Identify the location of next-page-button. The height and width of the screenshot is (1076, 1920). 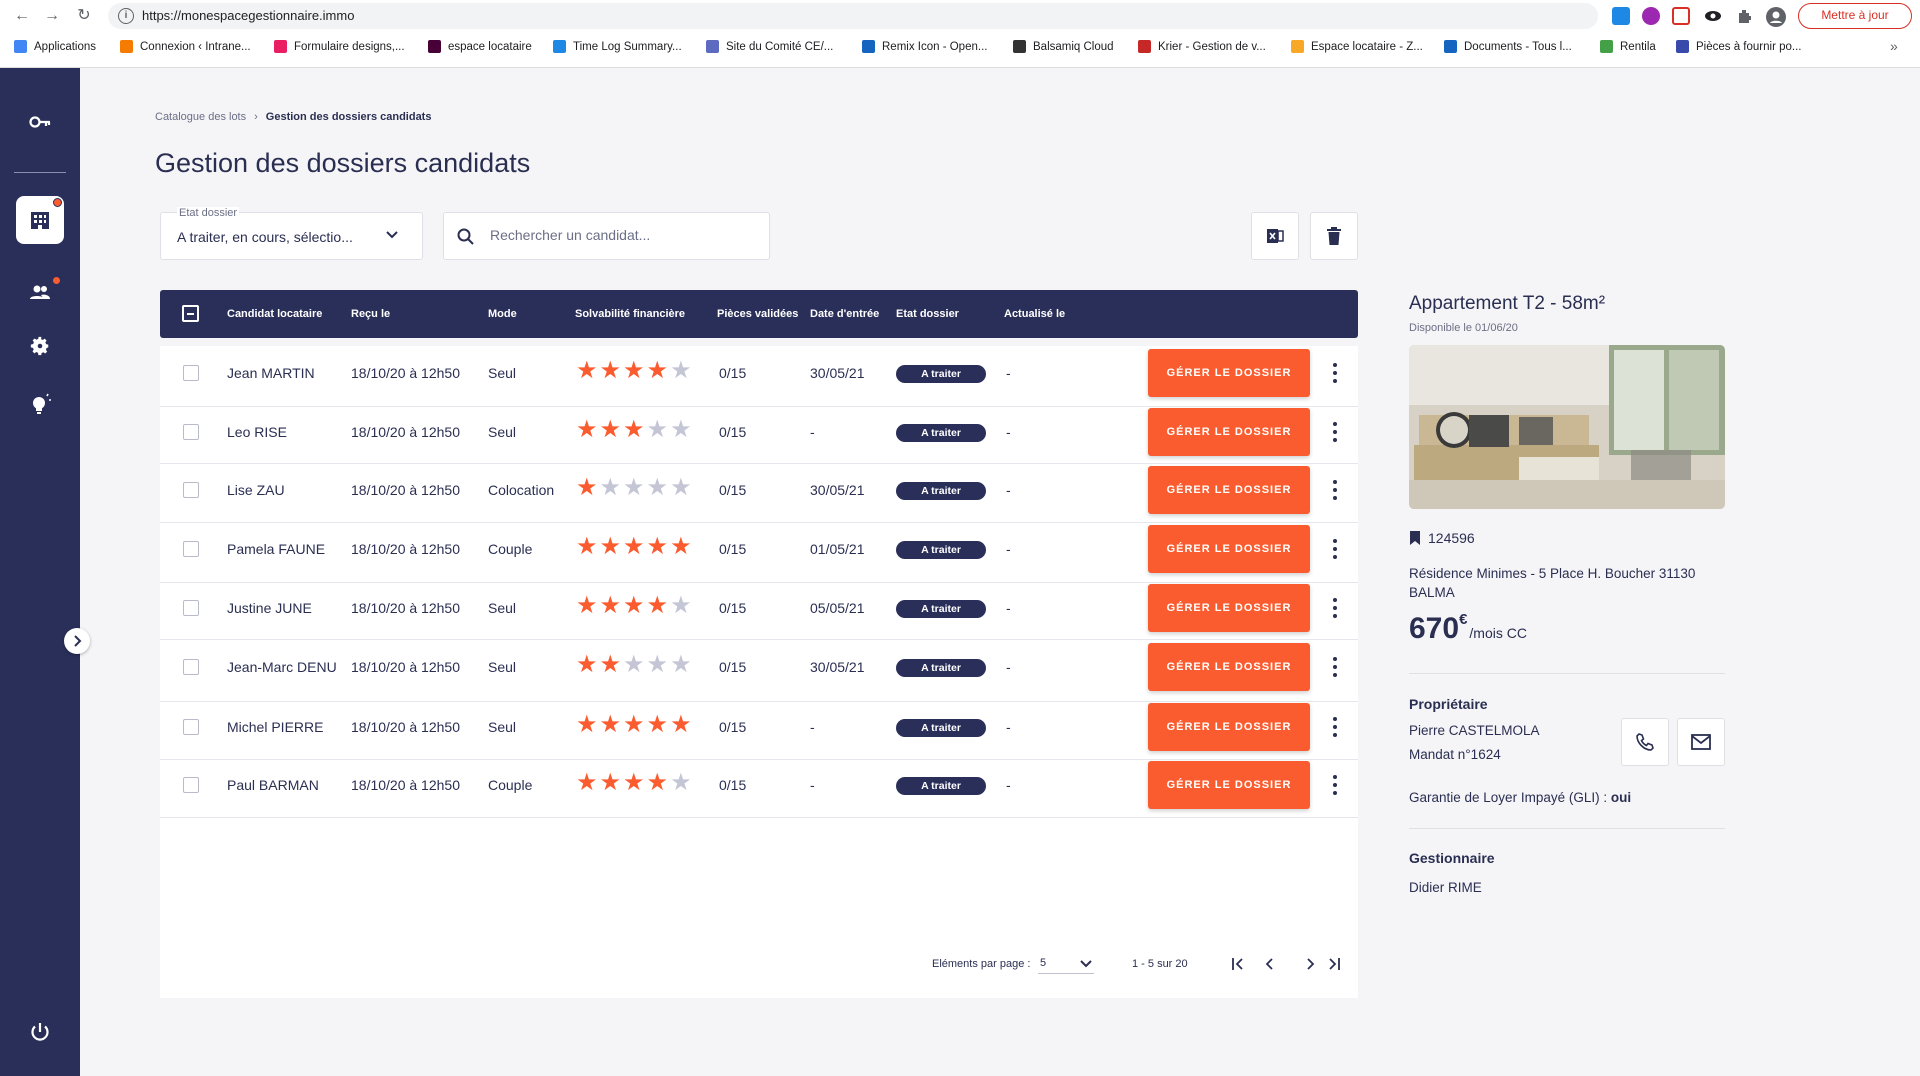
(1310, 964).